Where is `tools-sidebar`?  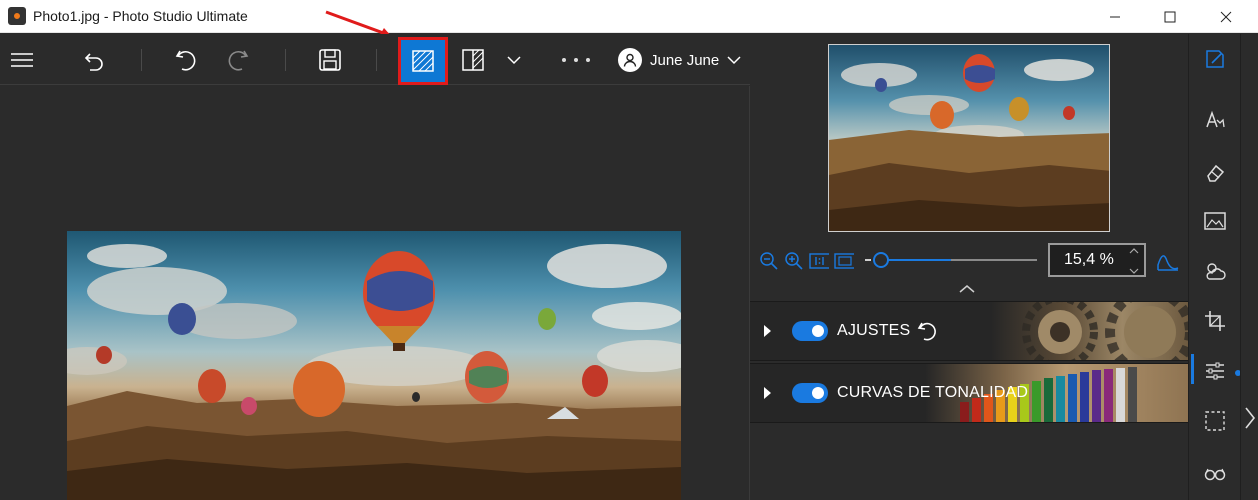 tools-sidebar is located at coordinates (1214, 267).